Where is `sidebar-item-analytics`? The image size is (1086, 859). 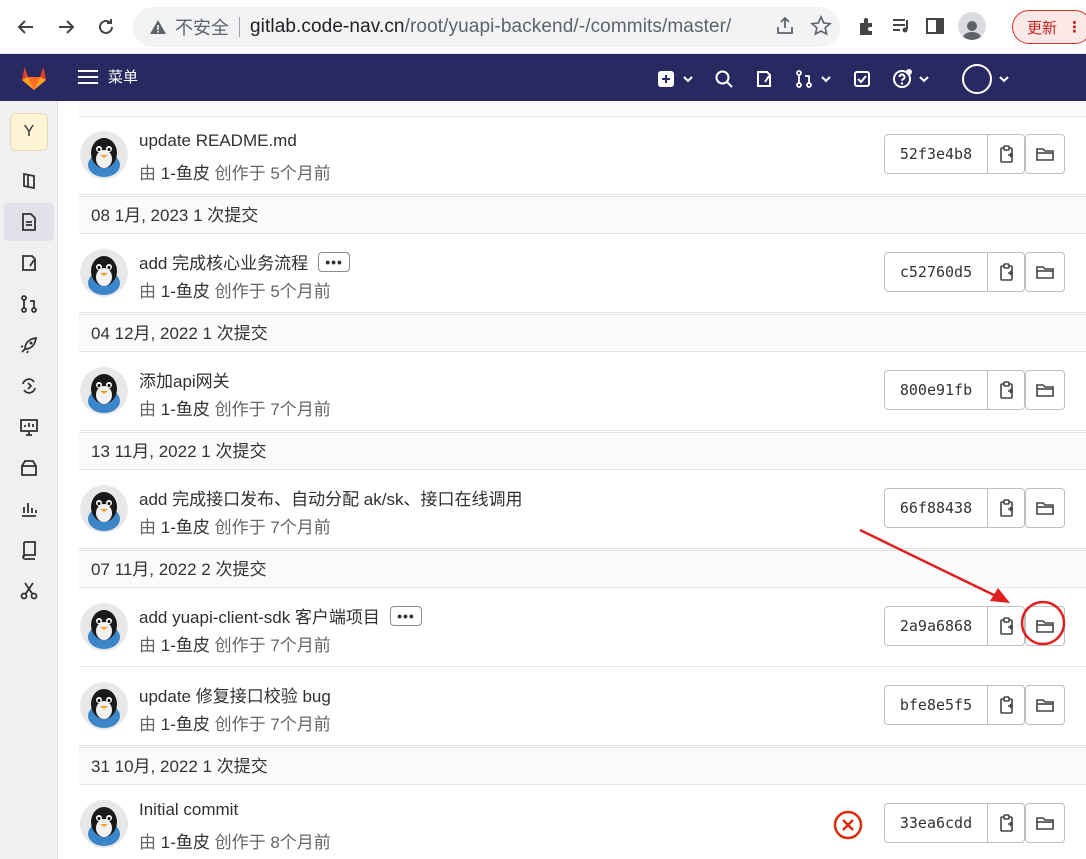
sidebar-item-analytics is located at coordinates (29, 509).